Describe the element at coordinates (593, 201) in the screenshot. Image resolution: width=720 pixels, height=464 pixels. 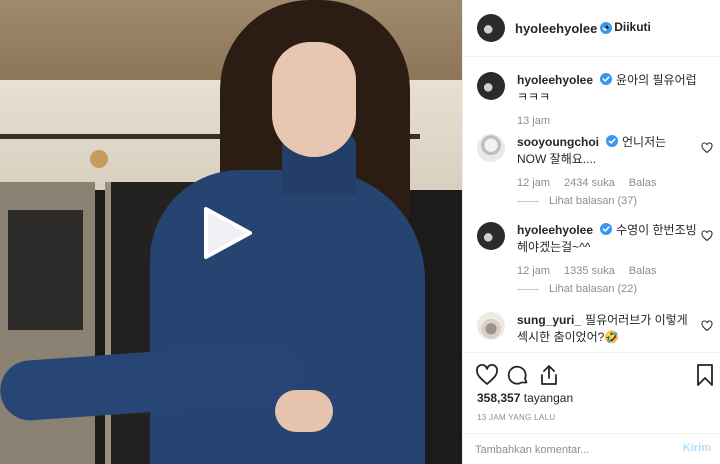
I see `view-replies-label: Lihat balasan (37)` at that location.